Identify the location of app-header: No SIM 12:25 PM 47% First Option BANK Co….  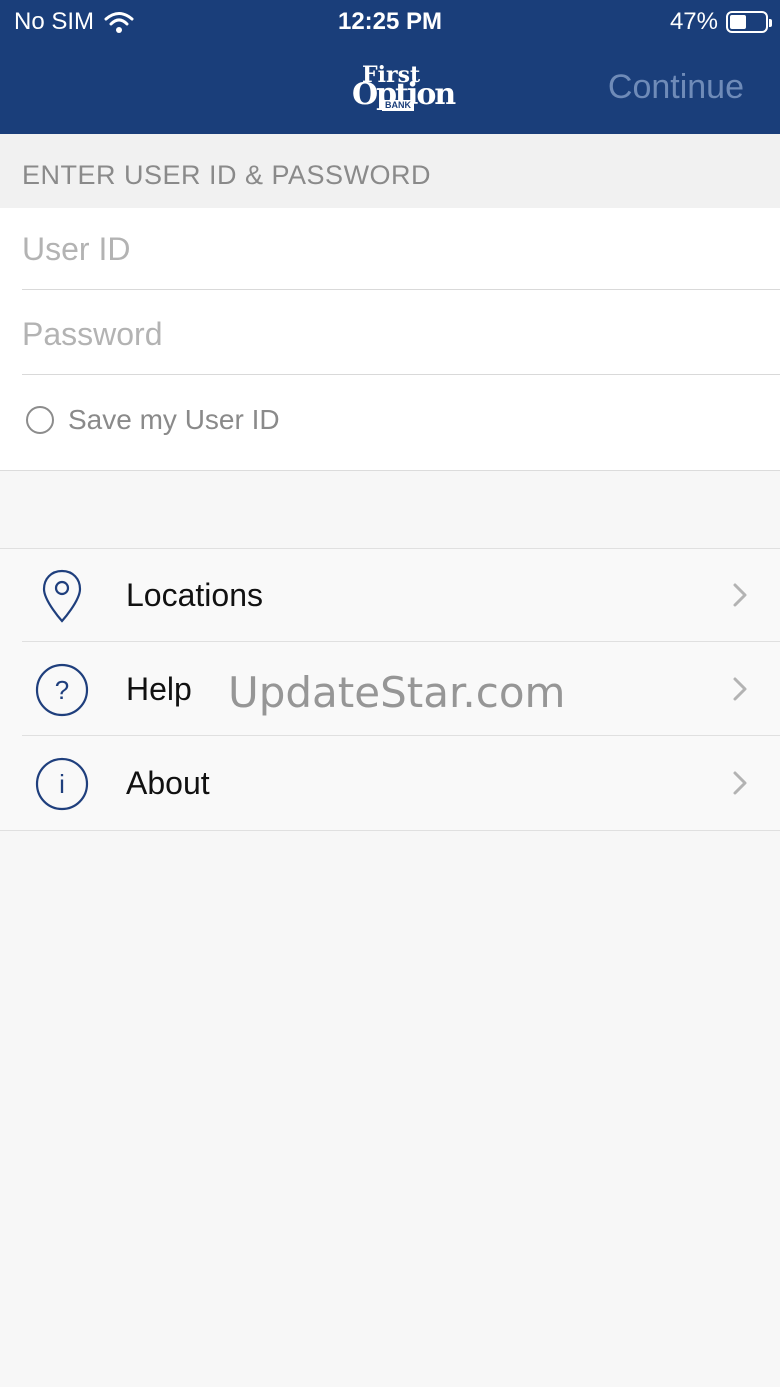
(390, 67).